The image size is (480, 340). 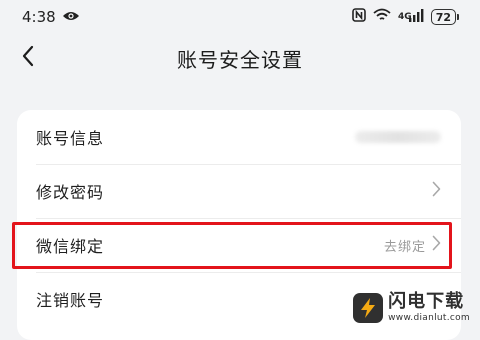 I want to click on network-type: 4G, so click(x=405, y=17).